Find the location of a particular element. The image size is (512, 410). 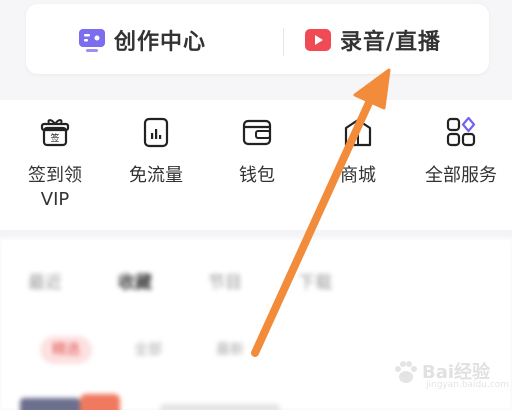

filter-chip: 全部 is located at coordinates (148, 350).